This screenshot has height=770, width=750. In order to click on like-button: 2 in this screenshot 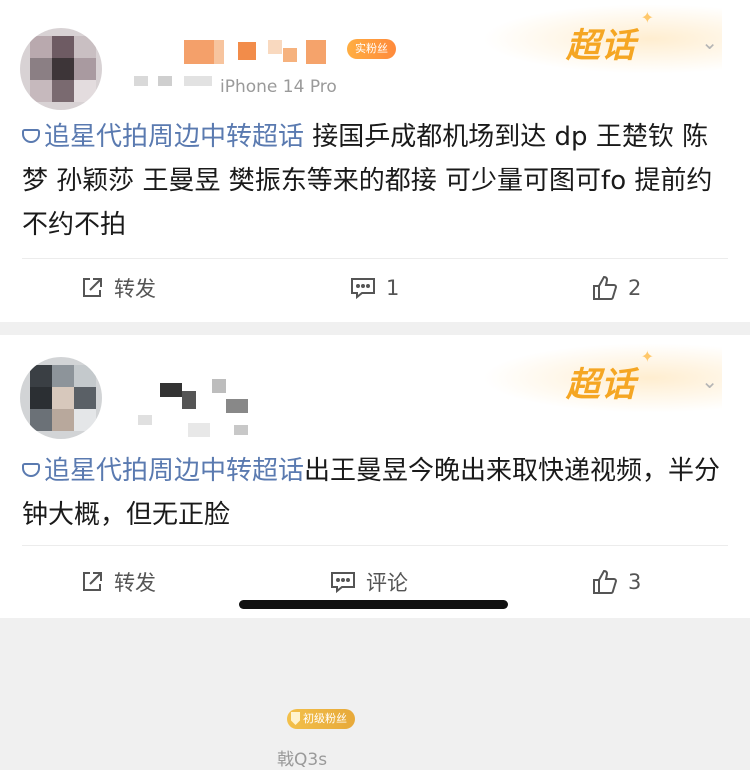, I will do `click(616, 288)`.